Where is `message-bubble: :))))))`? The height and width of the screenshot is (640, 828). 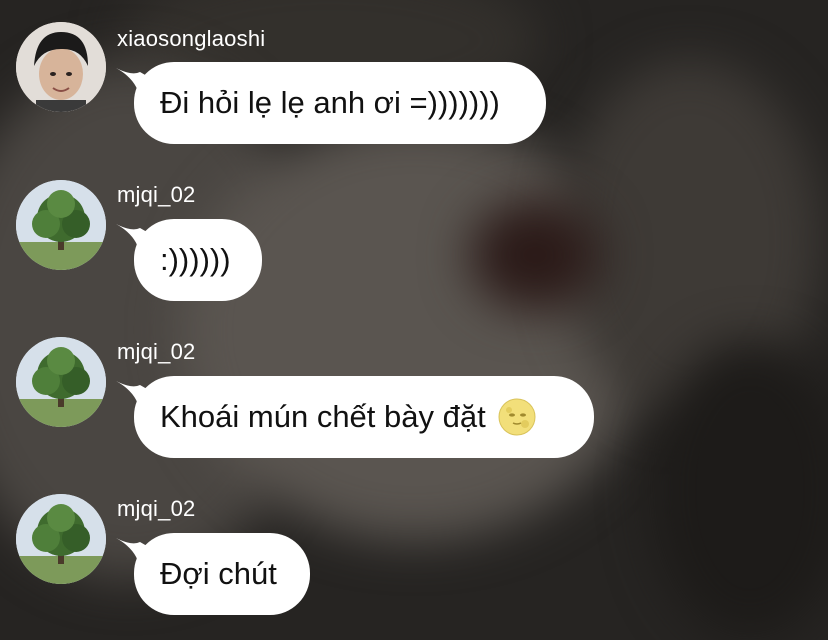
message-bubble: :)))))) is located at coordinates (198, 260).